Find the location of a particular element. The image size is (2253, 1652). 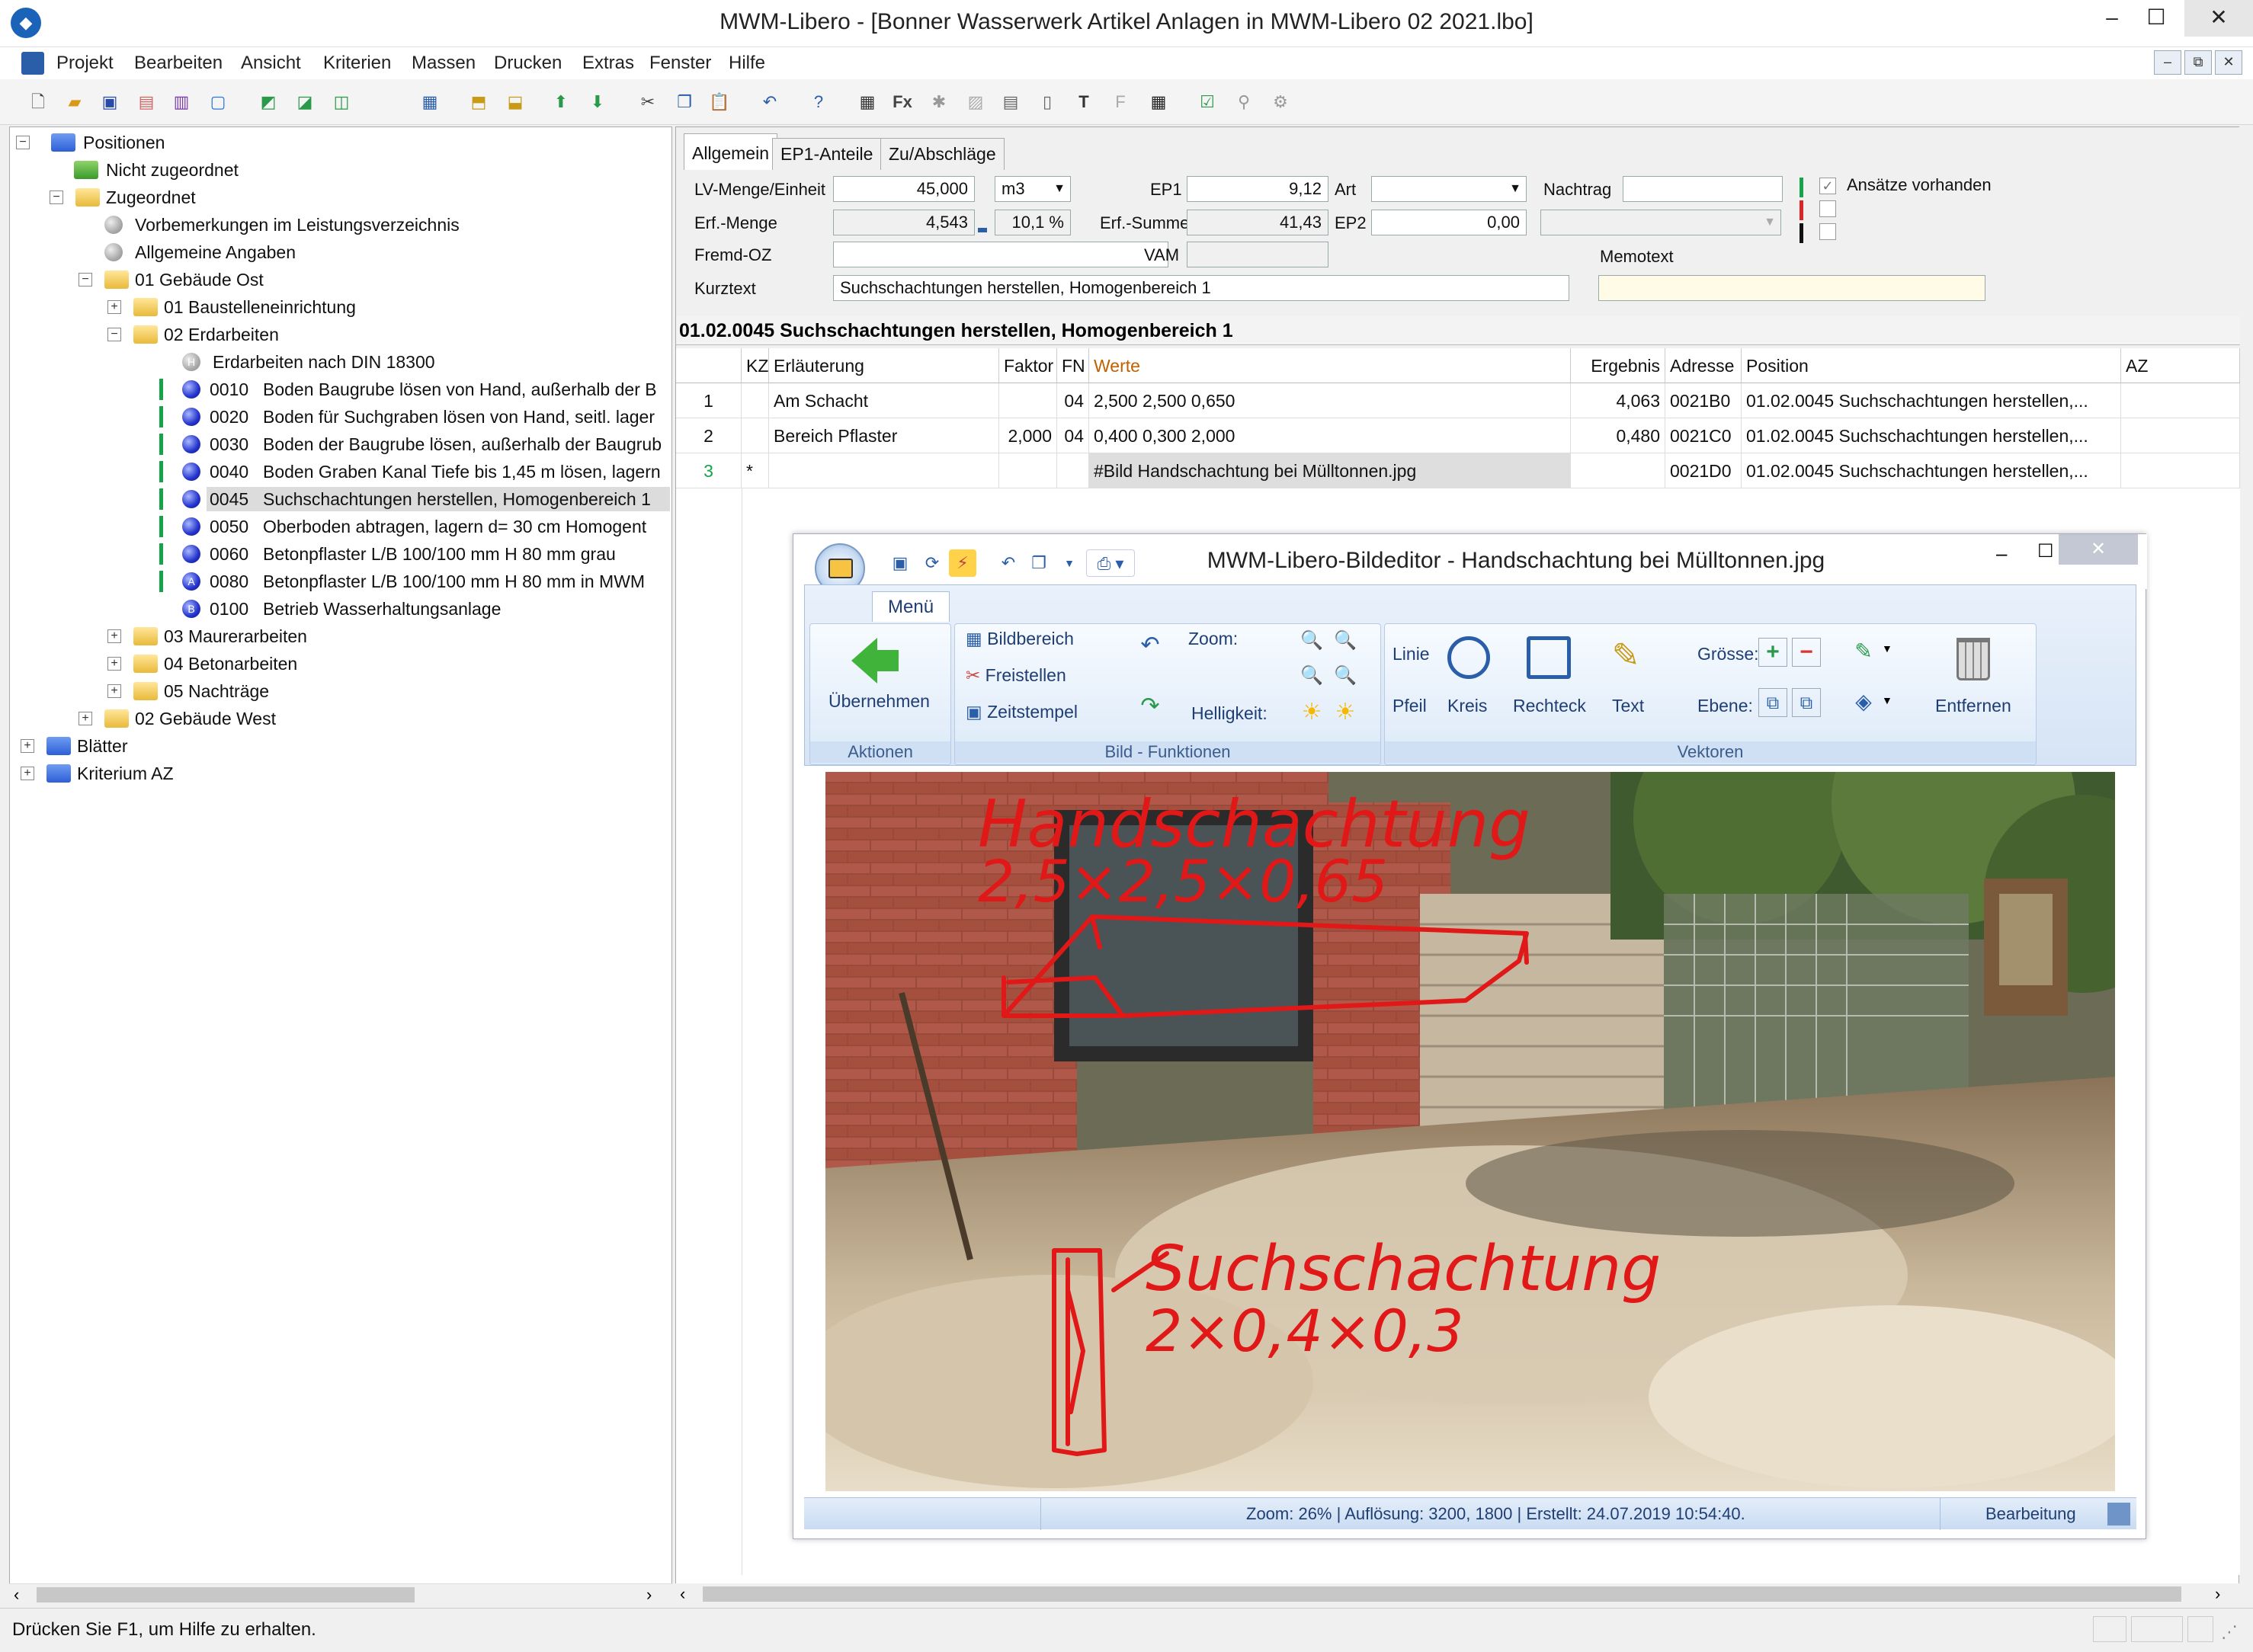

editor-close-button: ✕ is located at coordinates (2098, 549).